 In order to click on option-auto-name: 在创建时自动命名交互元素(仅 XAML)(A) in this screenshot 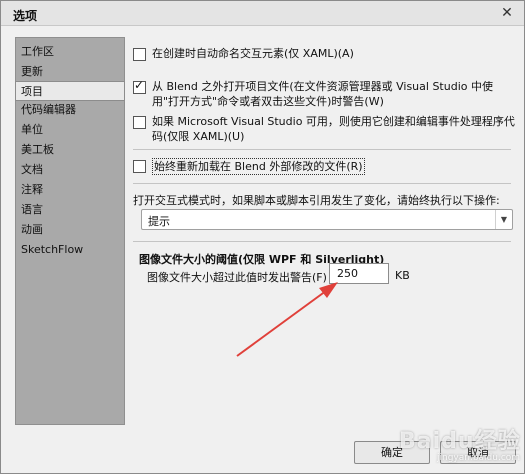, I will do `click(325, 53)`.